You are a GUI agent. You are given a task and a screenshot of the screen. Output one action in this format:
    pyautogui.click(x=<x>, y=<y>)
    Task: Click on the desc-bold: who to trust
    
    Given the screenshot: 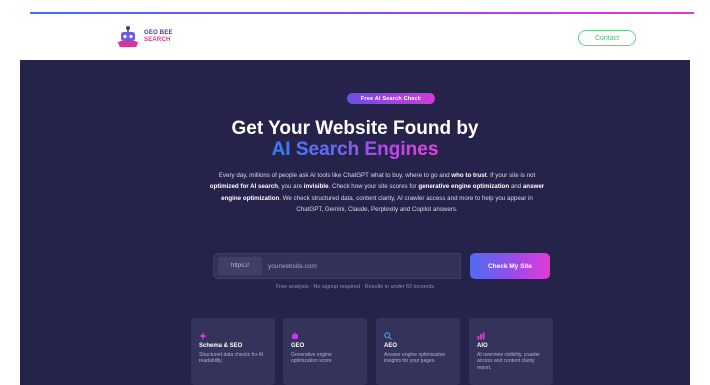 What is the action you would take?
    pyautogui.click(x=469, y=175)
    